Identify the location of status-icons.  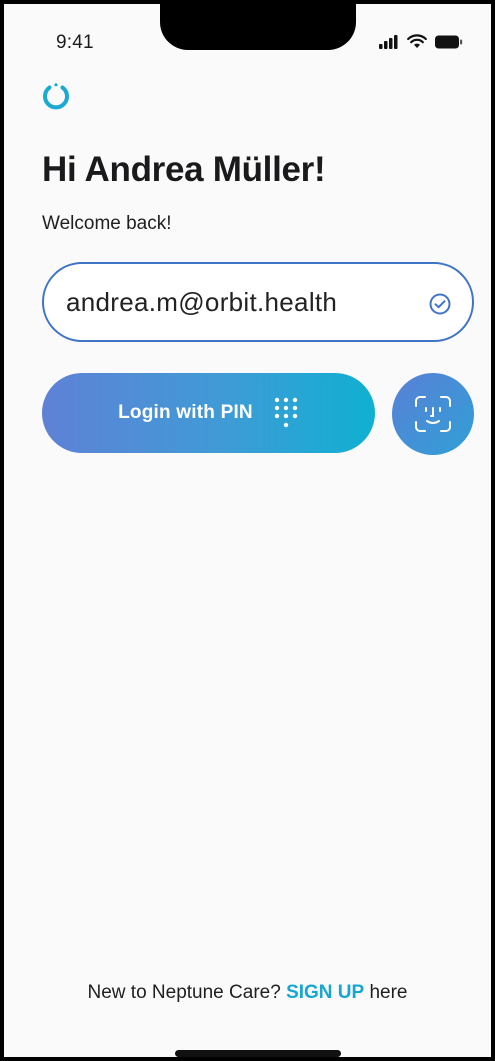
(421, 41).